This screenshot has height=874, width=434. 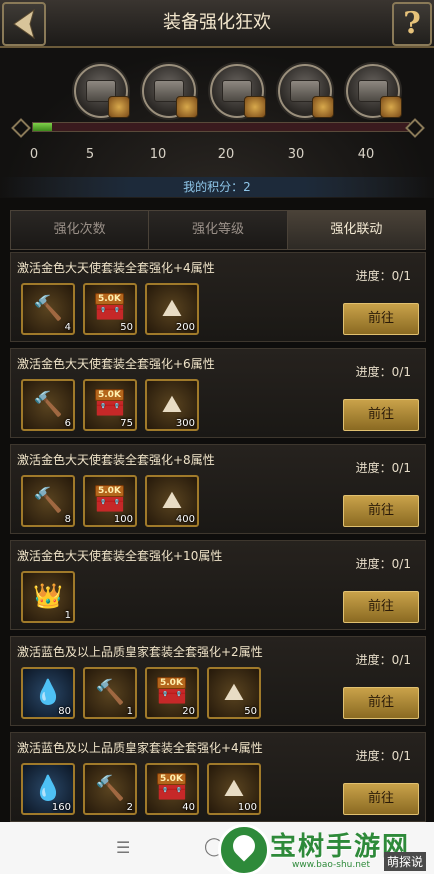 What do you see at coordinates (185, 423) in the screenshot?
I see `item-count: 300` at bounding box center [185, 423].